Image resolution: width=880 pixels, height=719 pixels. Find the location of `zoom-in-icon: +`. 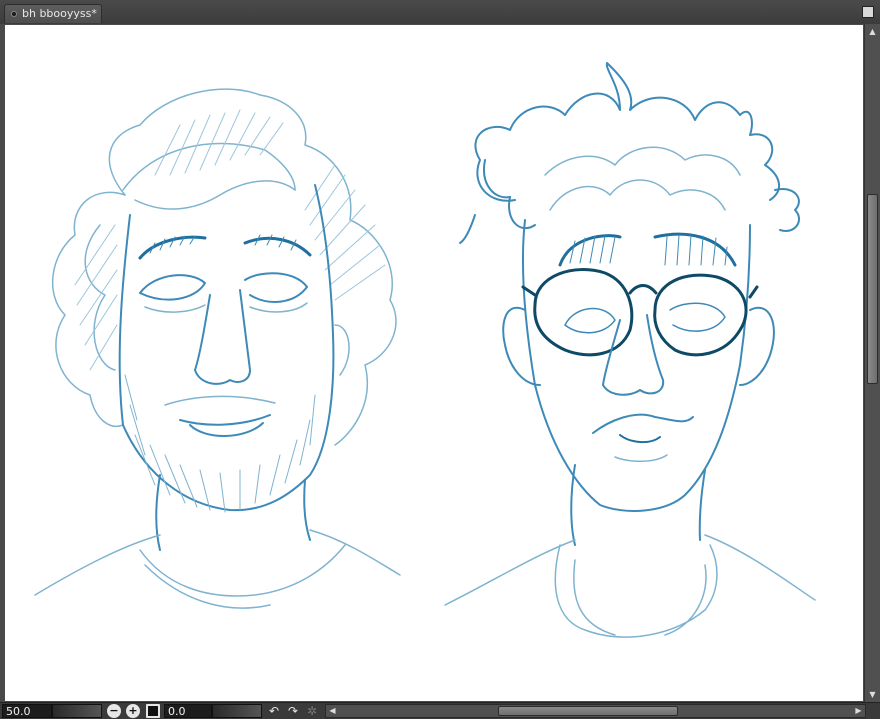

zoom-in-icon: + is located at coordinates (133, 711).